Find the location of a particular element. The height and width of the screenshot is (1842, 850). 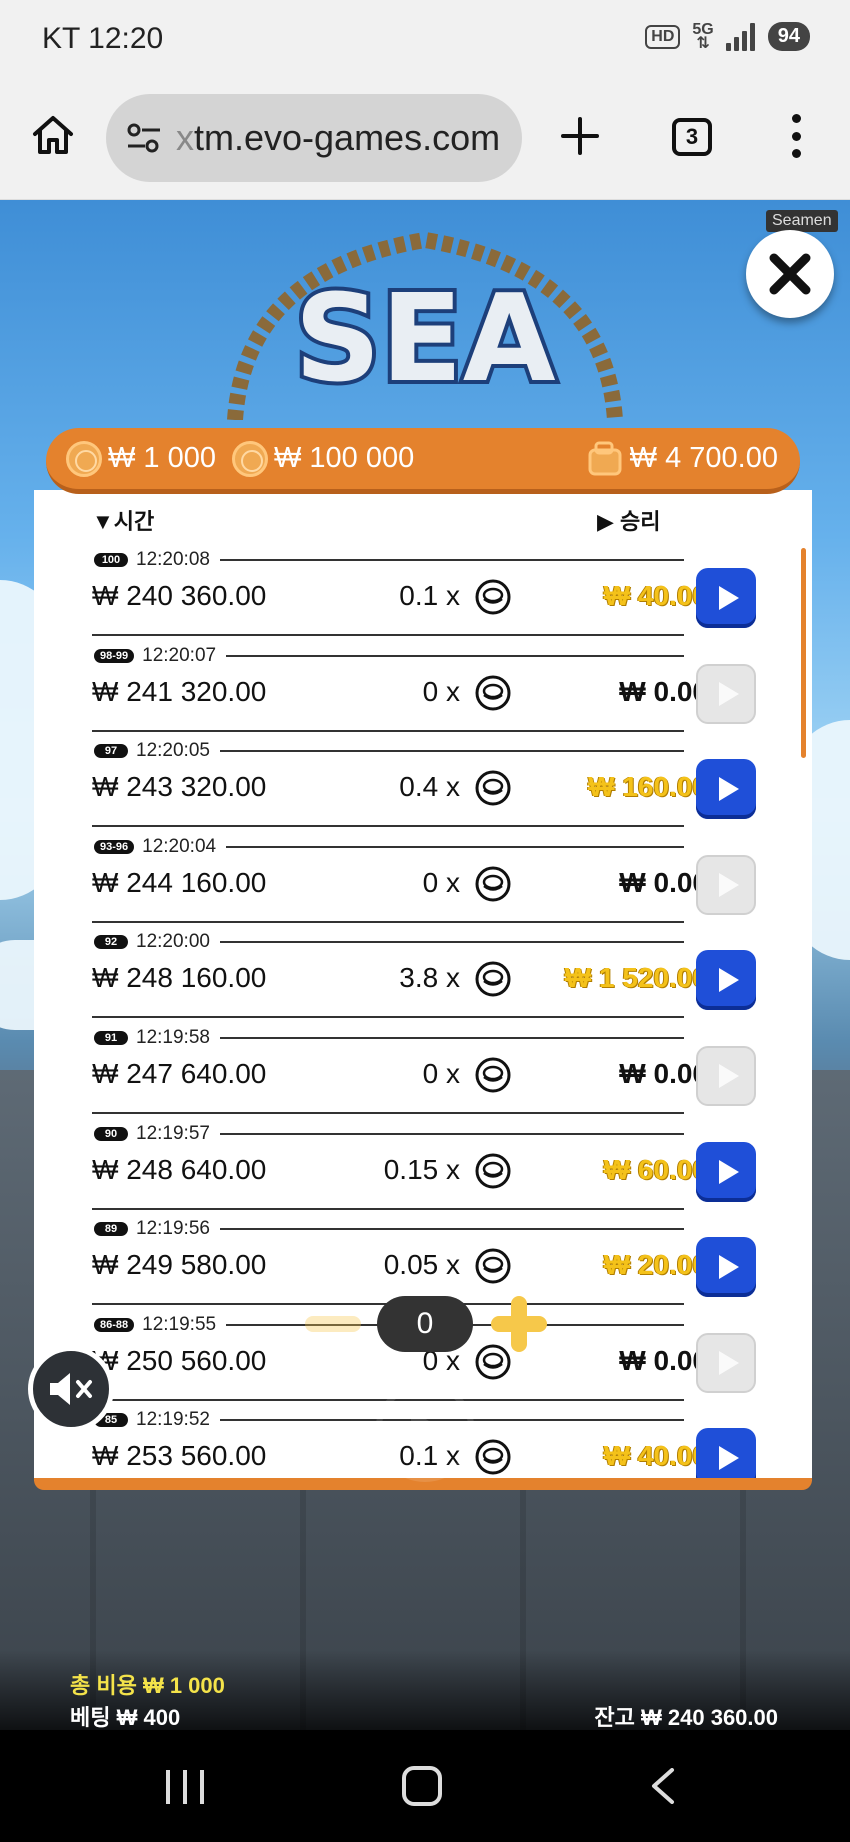

round-balance: ₩ 241 320.00 is located at coordinates (179, 691).